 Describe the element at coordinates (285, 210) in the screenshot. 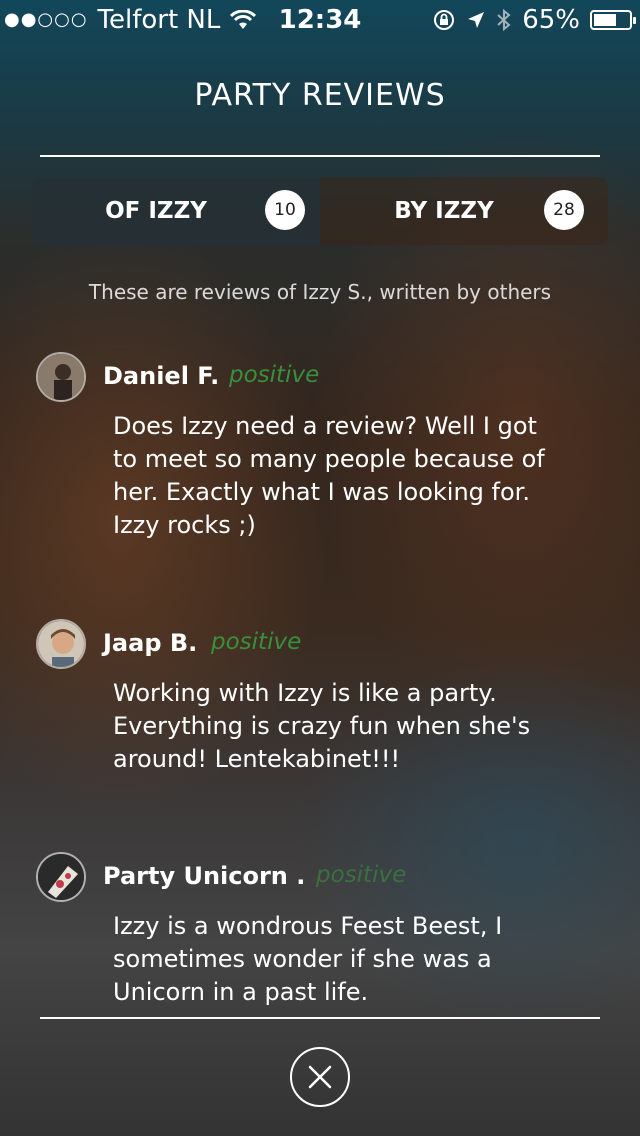

I see `tab-of-izzy-count: 10` at that location.